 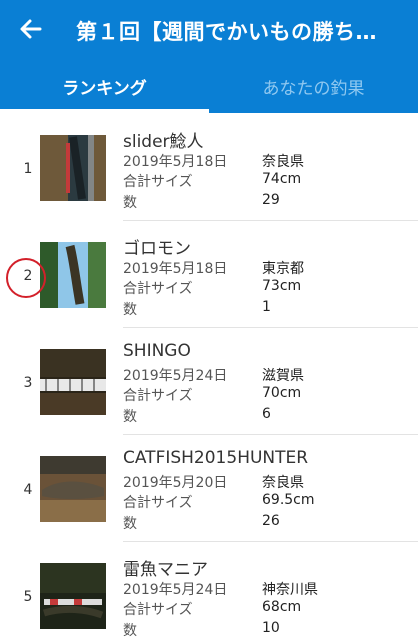 What do you see at coordinates (266, 414) in the screenshot?
I see `catch-count: 6` at bounding box center [266, 414].